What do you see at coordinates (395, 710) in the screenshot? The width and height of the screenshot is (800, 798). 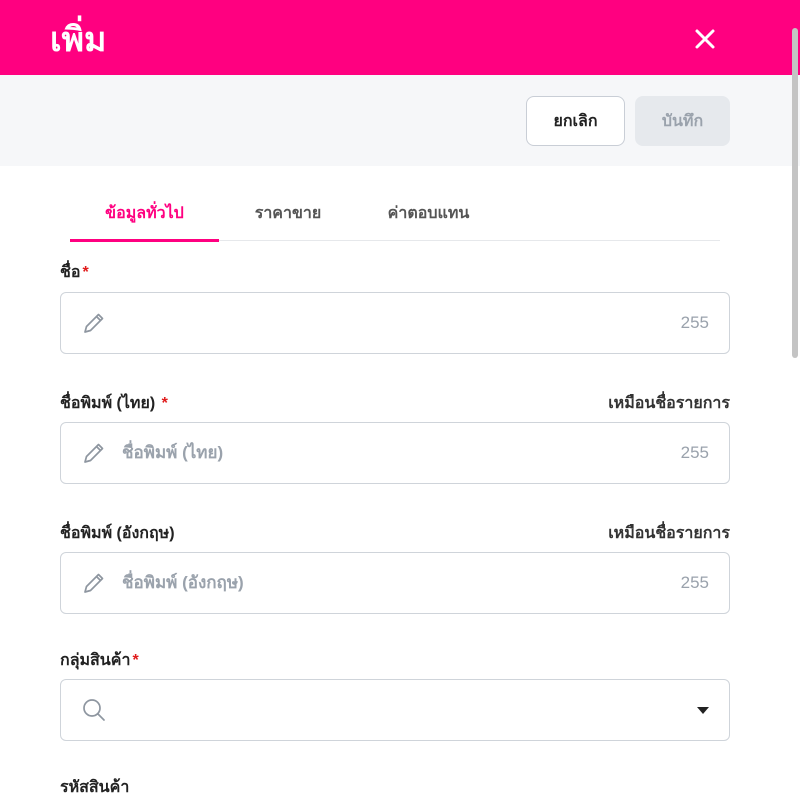 I see `product-group-select` at bounding box center [395, 710].